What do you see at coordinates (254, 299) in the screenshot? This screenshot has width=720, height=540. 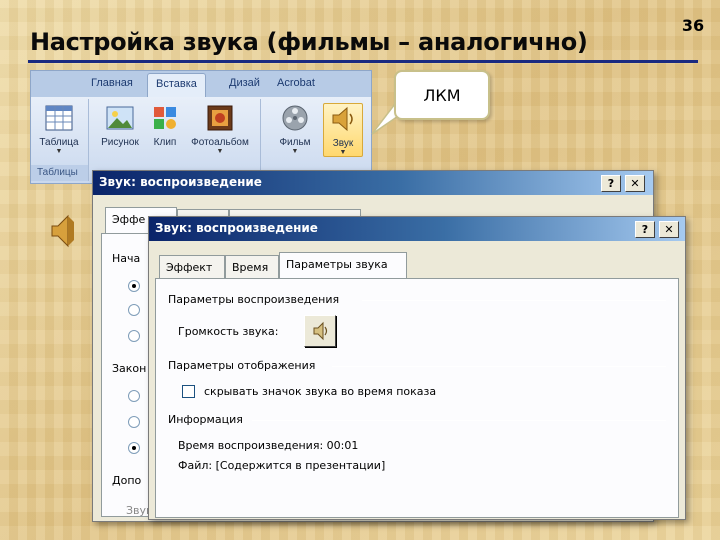 I see `playback-section-label: Параметры воспроизведения` at bounding box center [254, 299].